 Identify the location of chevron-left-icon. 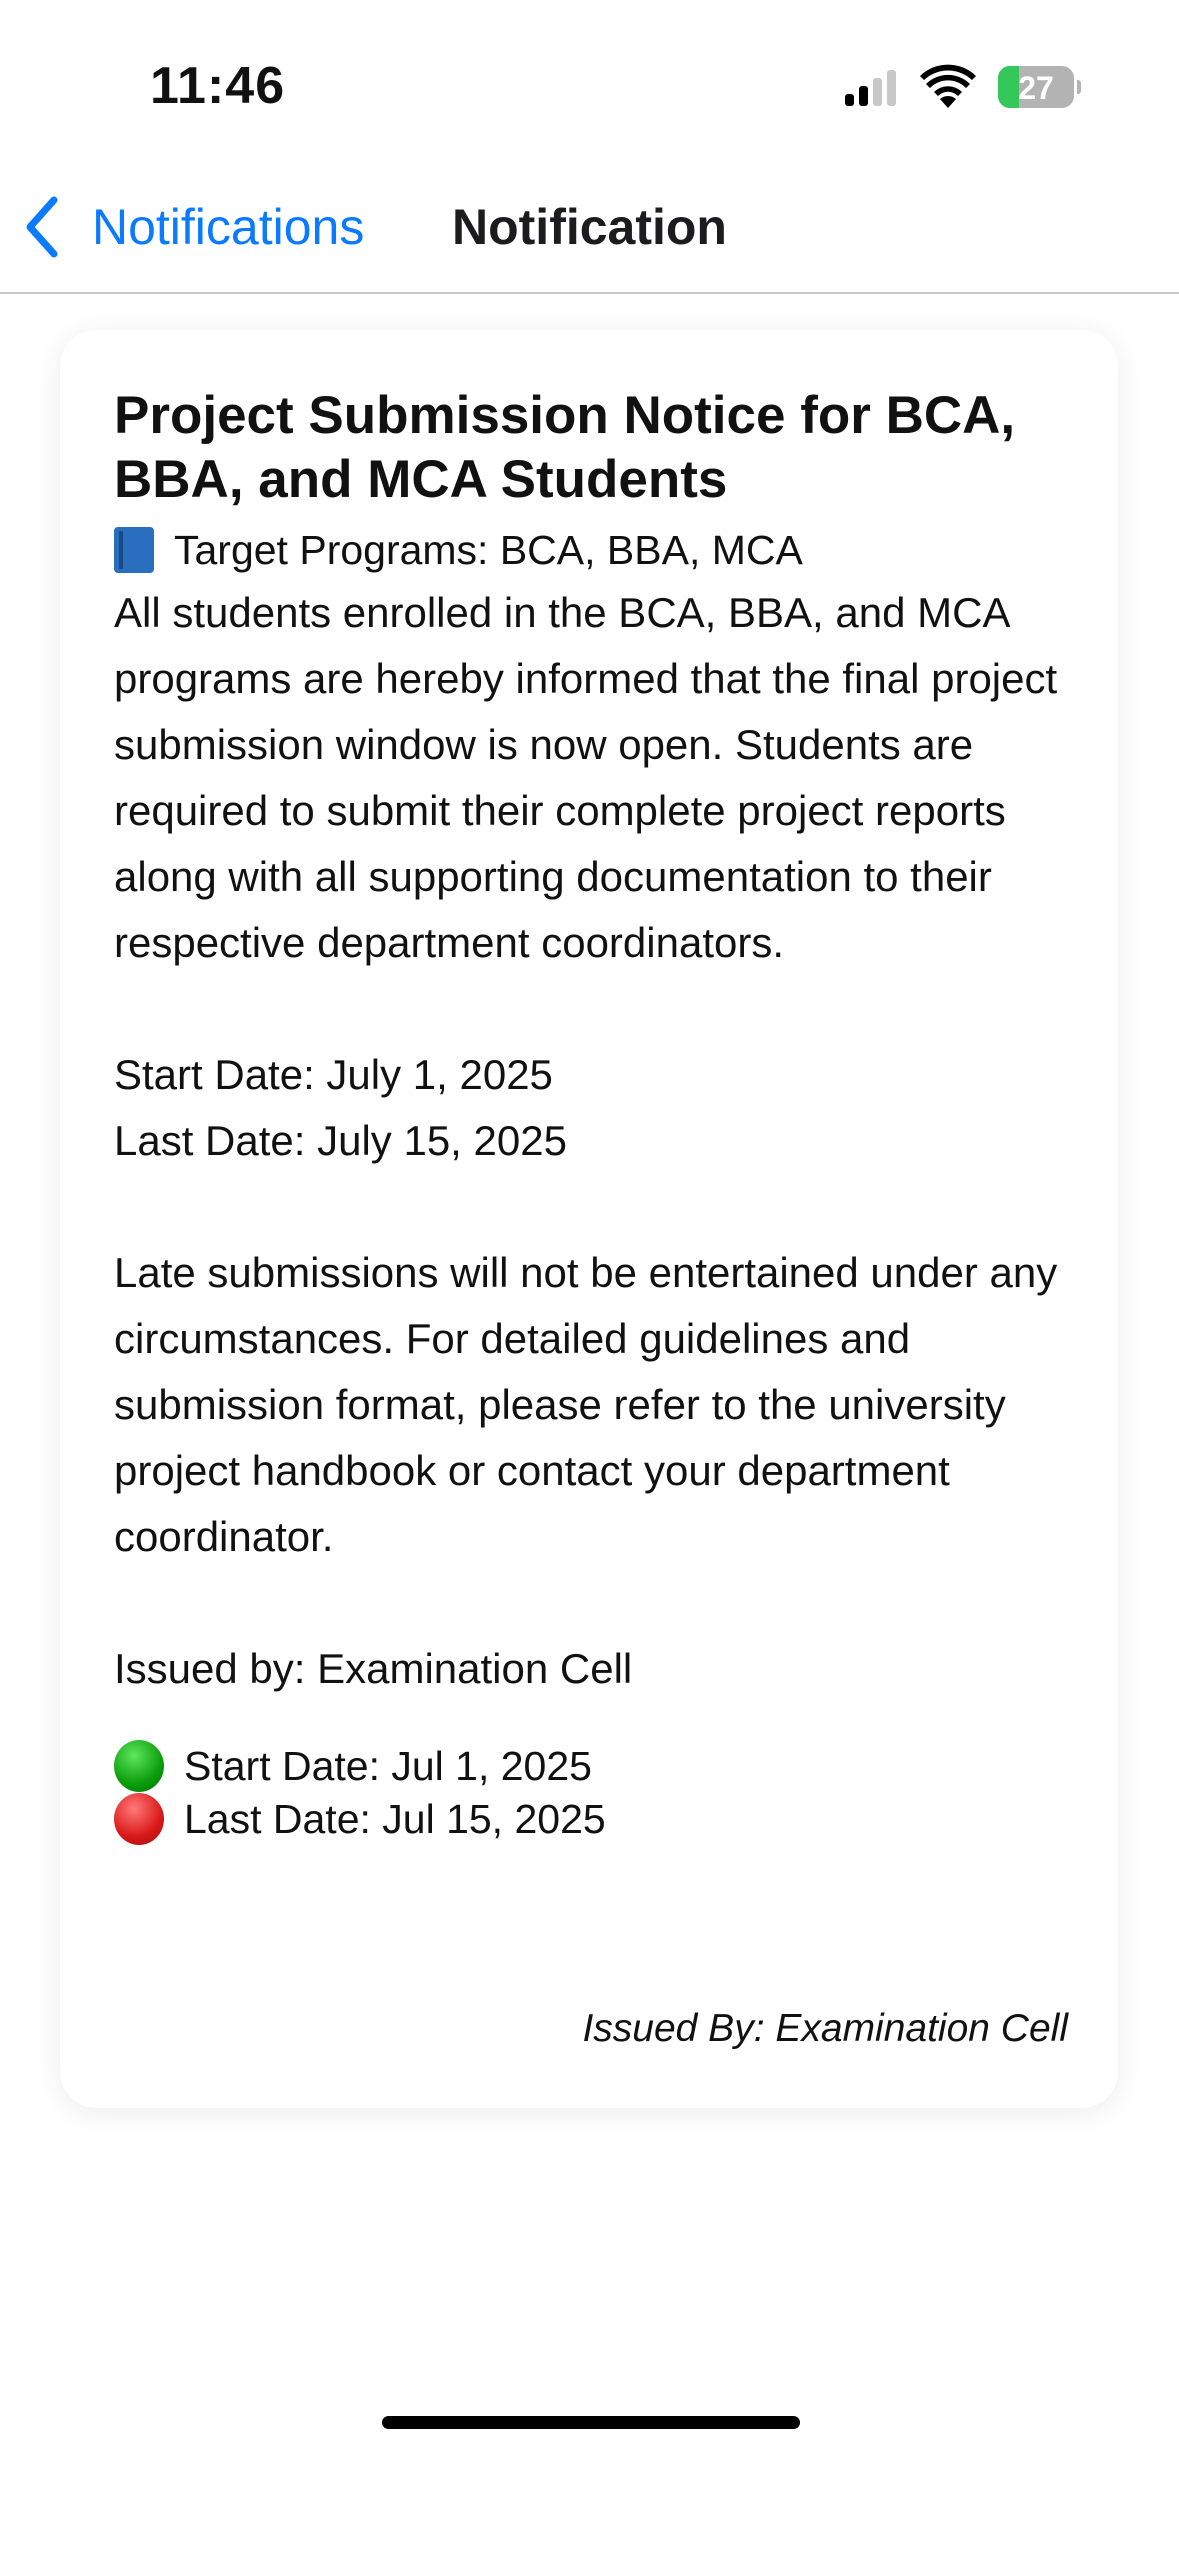
(42, 227).